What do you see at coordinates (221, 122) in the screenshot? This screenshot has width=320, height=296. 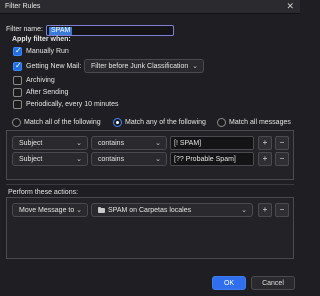 I see `match-all-messages-radio` at bounding box center [221, 122].